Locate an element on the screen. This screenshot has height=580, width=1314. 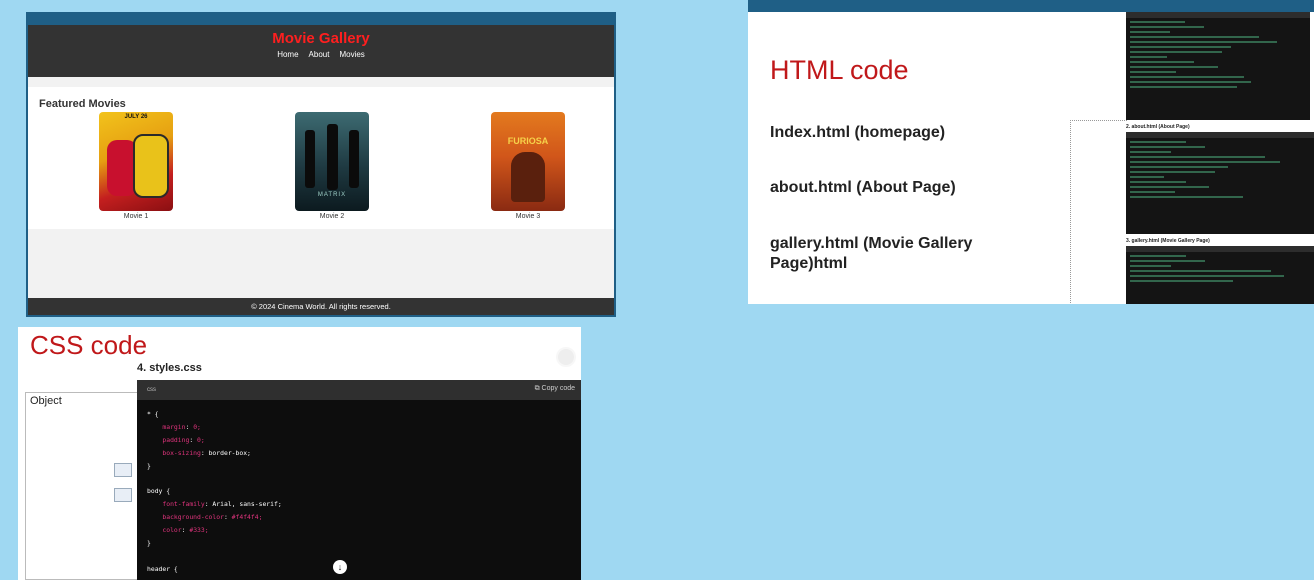
code-line: body { is located at coordinates (159, 491).